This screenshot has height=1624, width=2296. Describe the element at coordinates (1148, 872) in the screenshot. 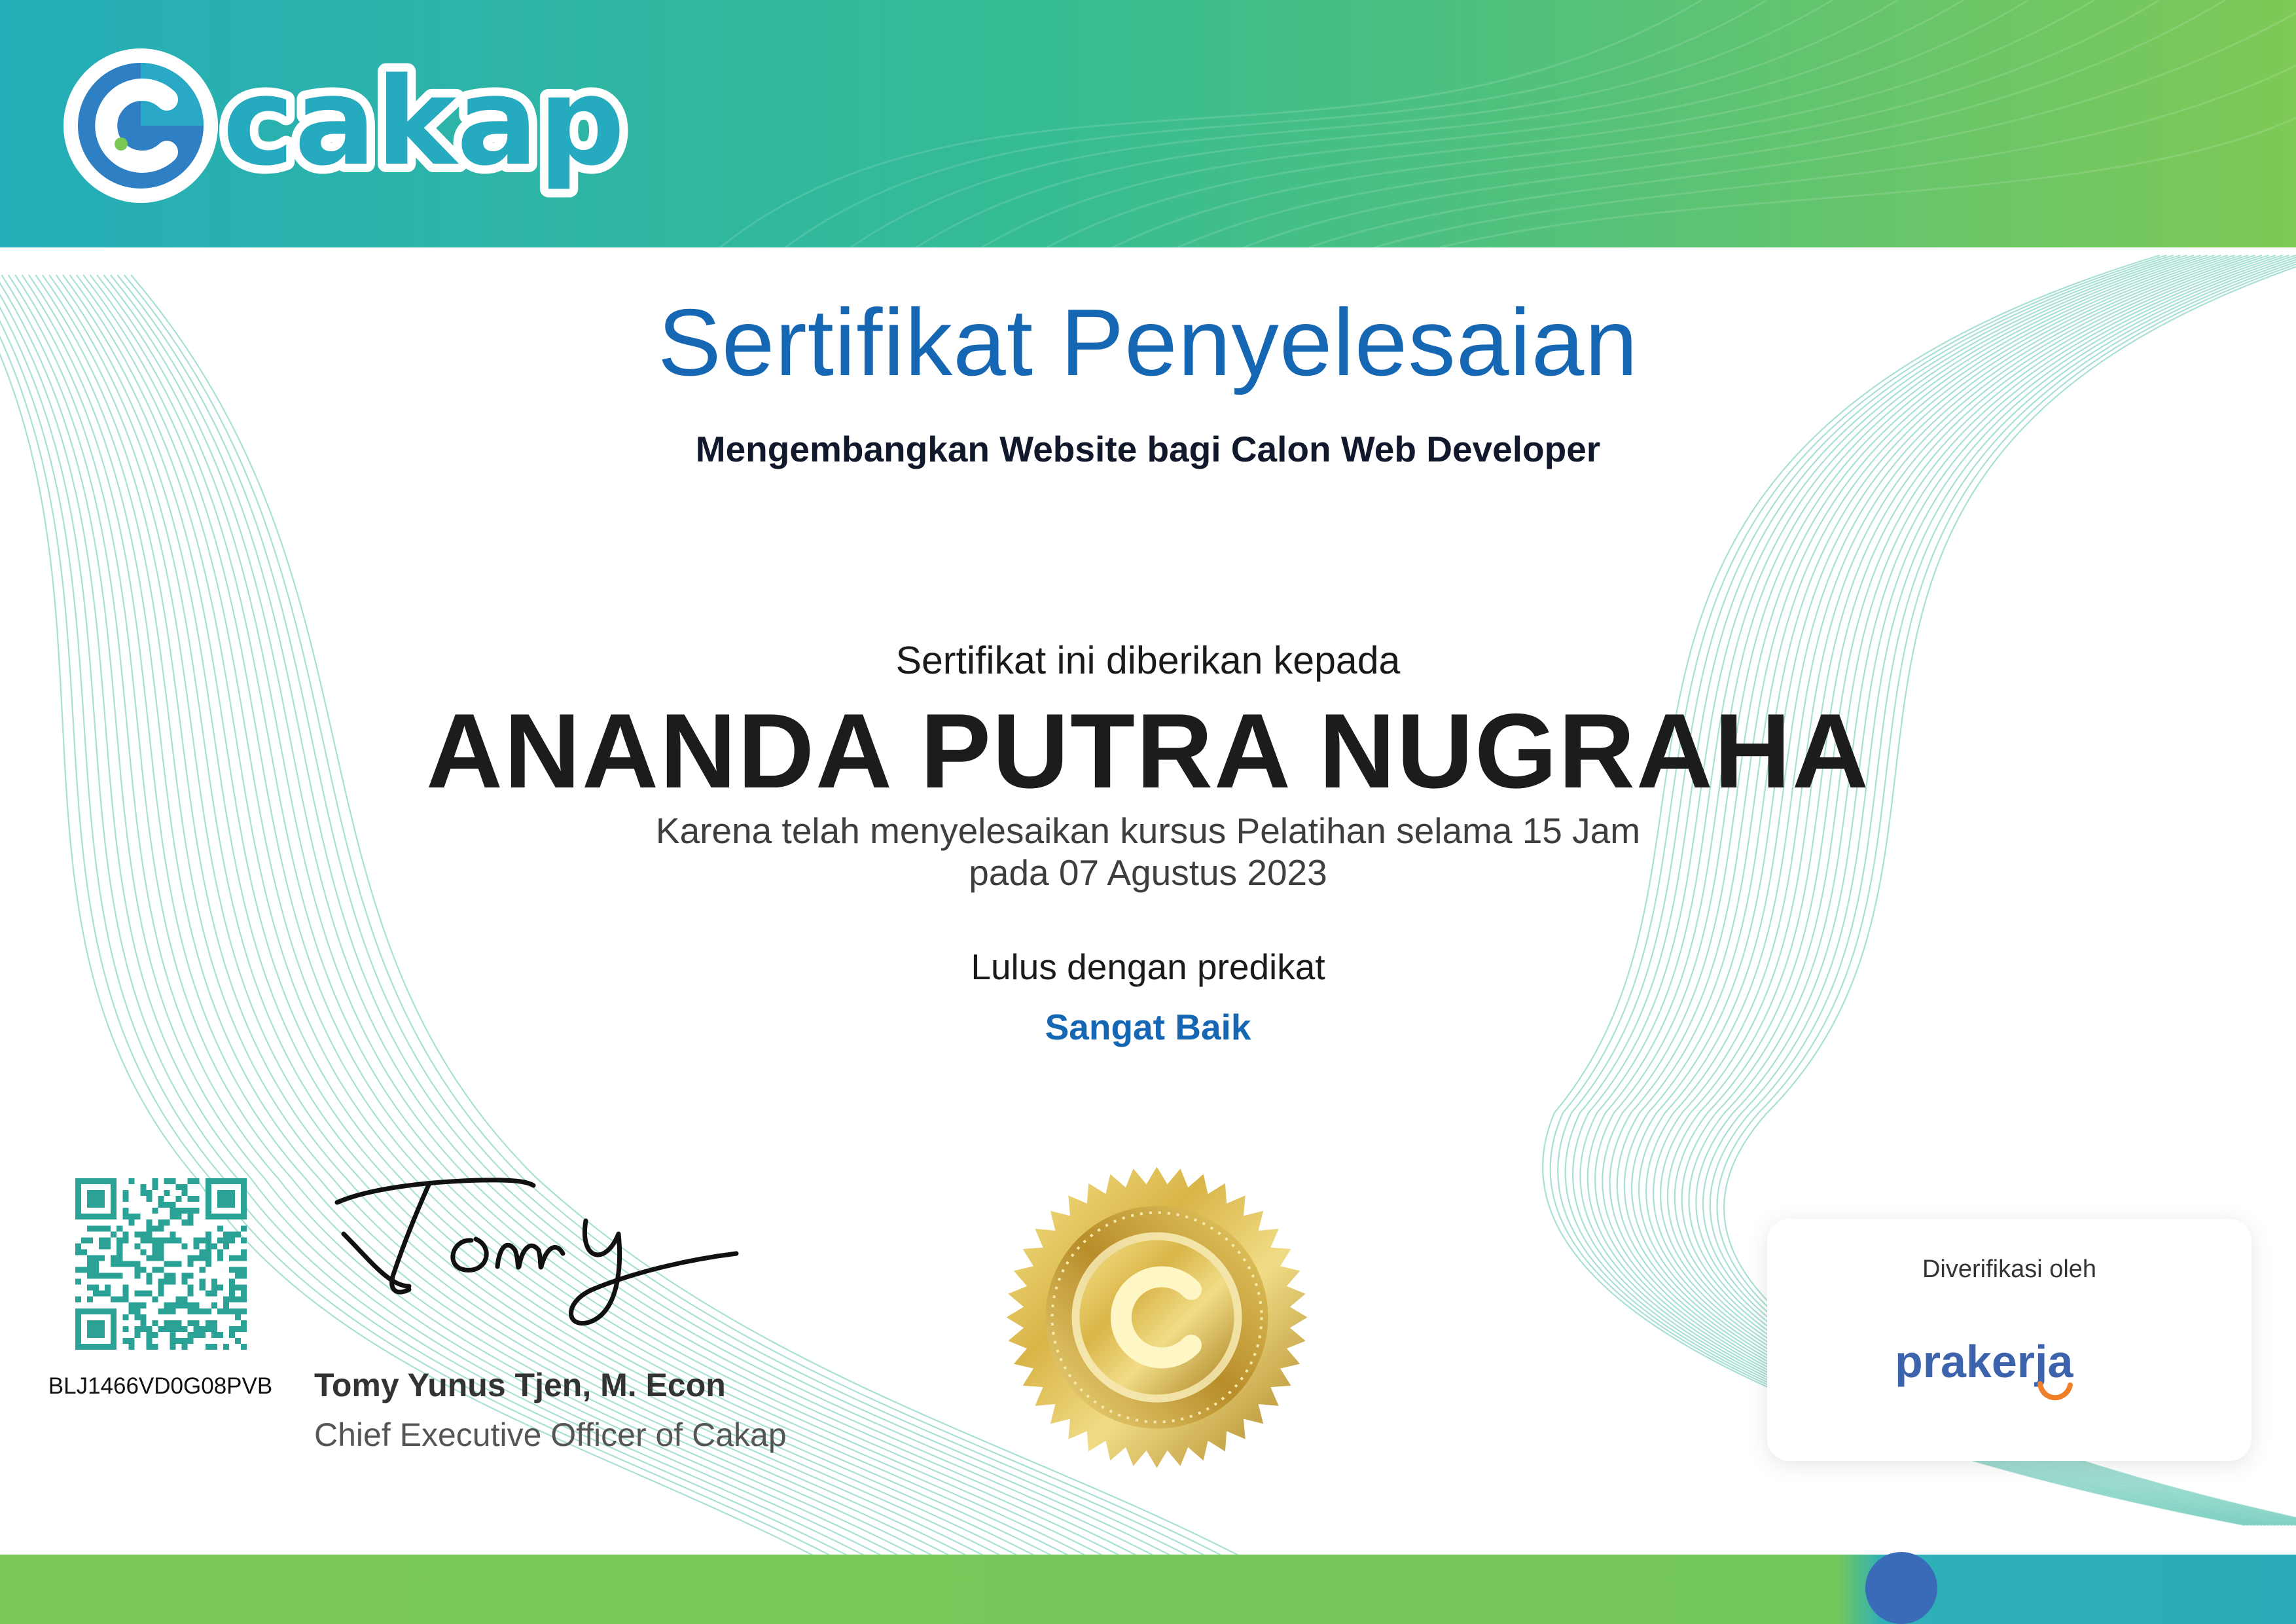

I see `completion-date: pada 07 Agustus 2023` at that location.